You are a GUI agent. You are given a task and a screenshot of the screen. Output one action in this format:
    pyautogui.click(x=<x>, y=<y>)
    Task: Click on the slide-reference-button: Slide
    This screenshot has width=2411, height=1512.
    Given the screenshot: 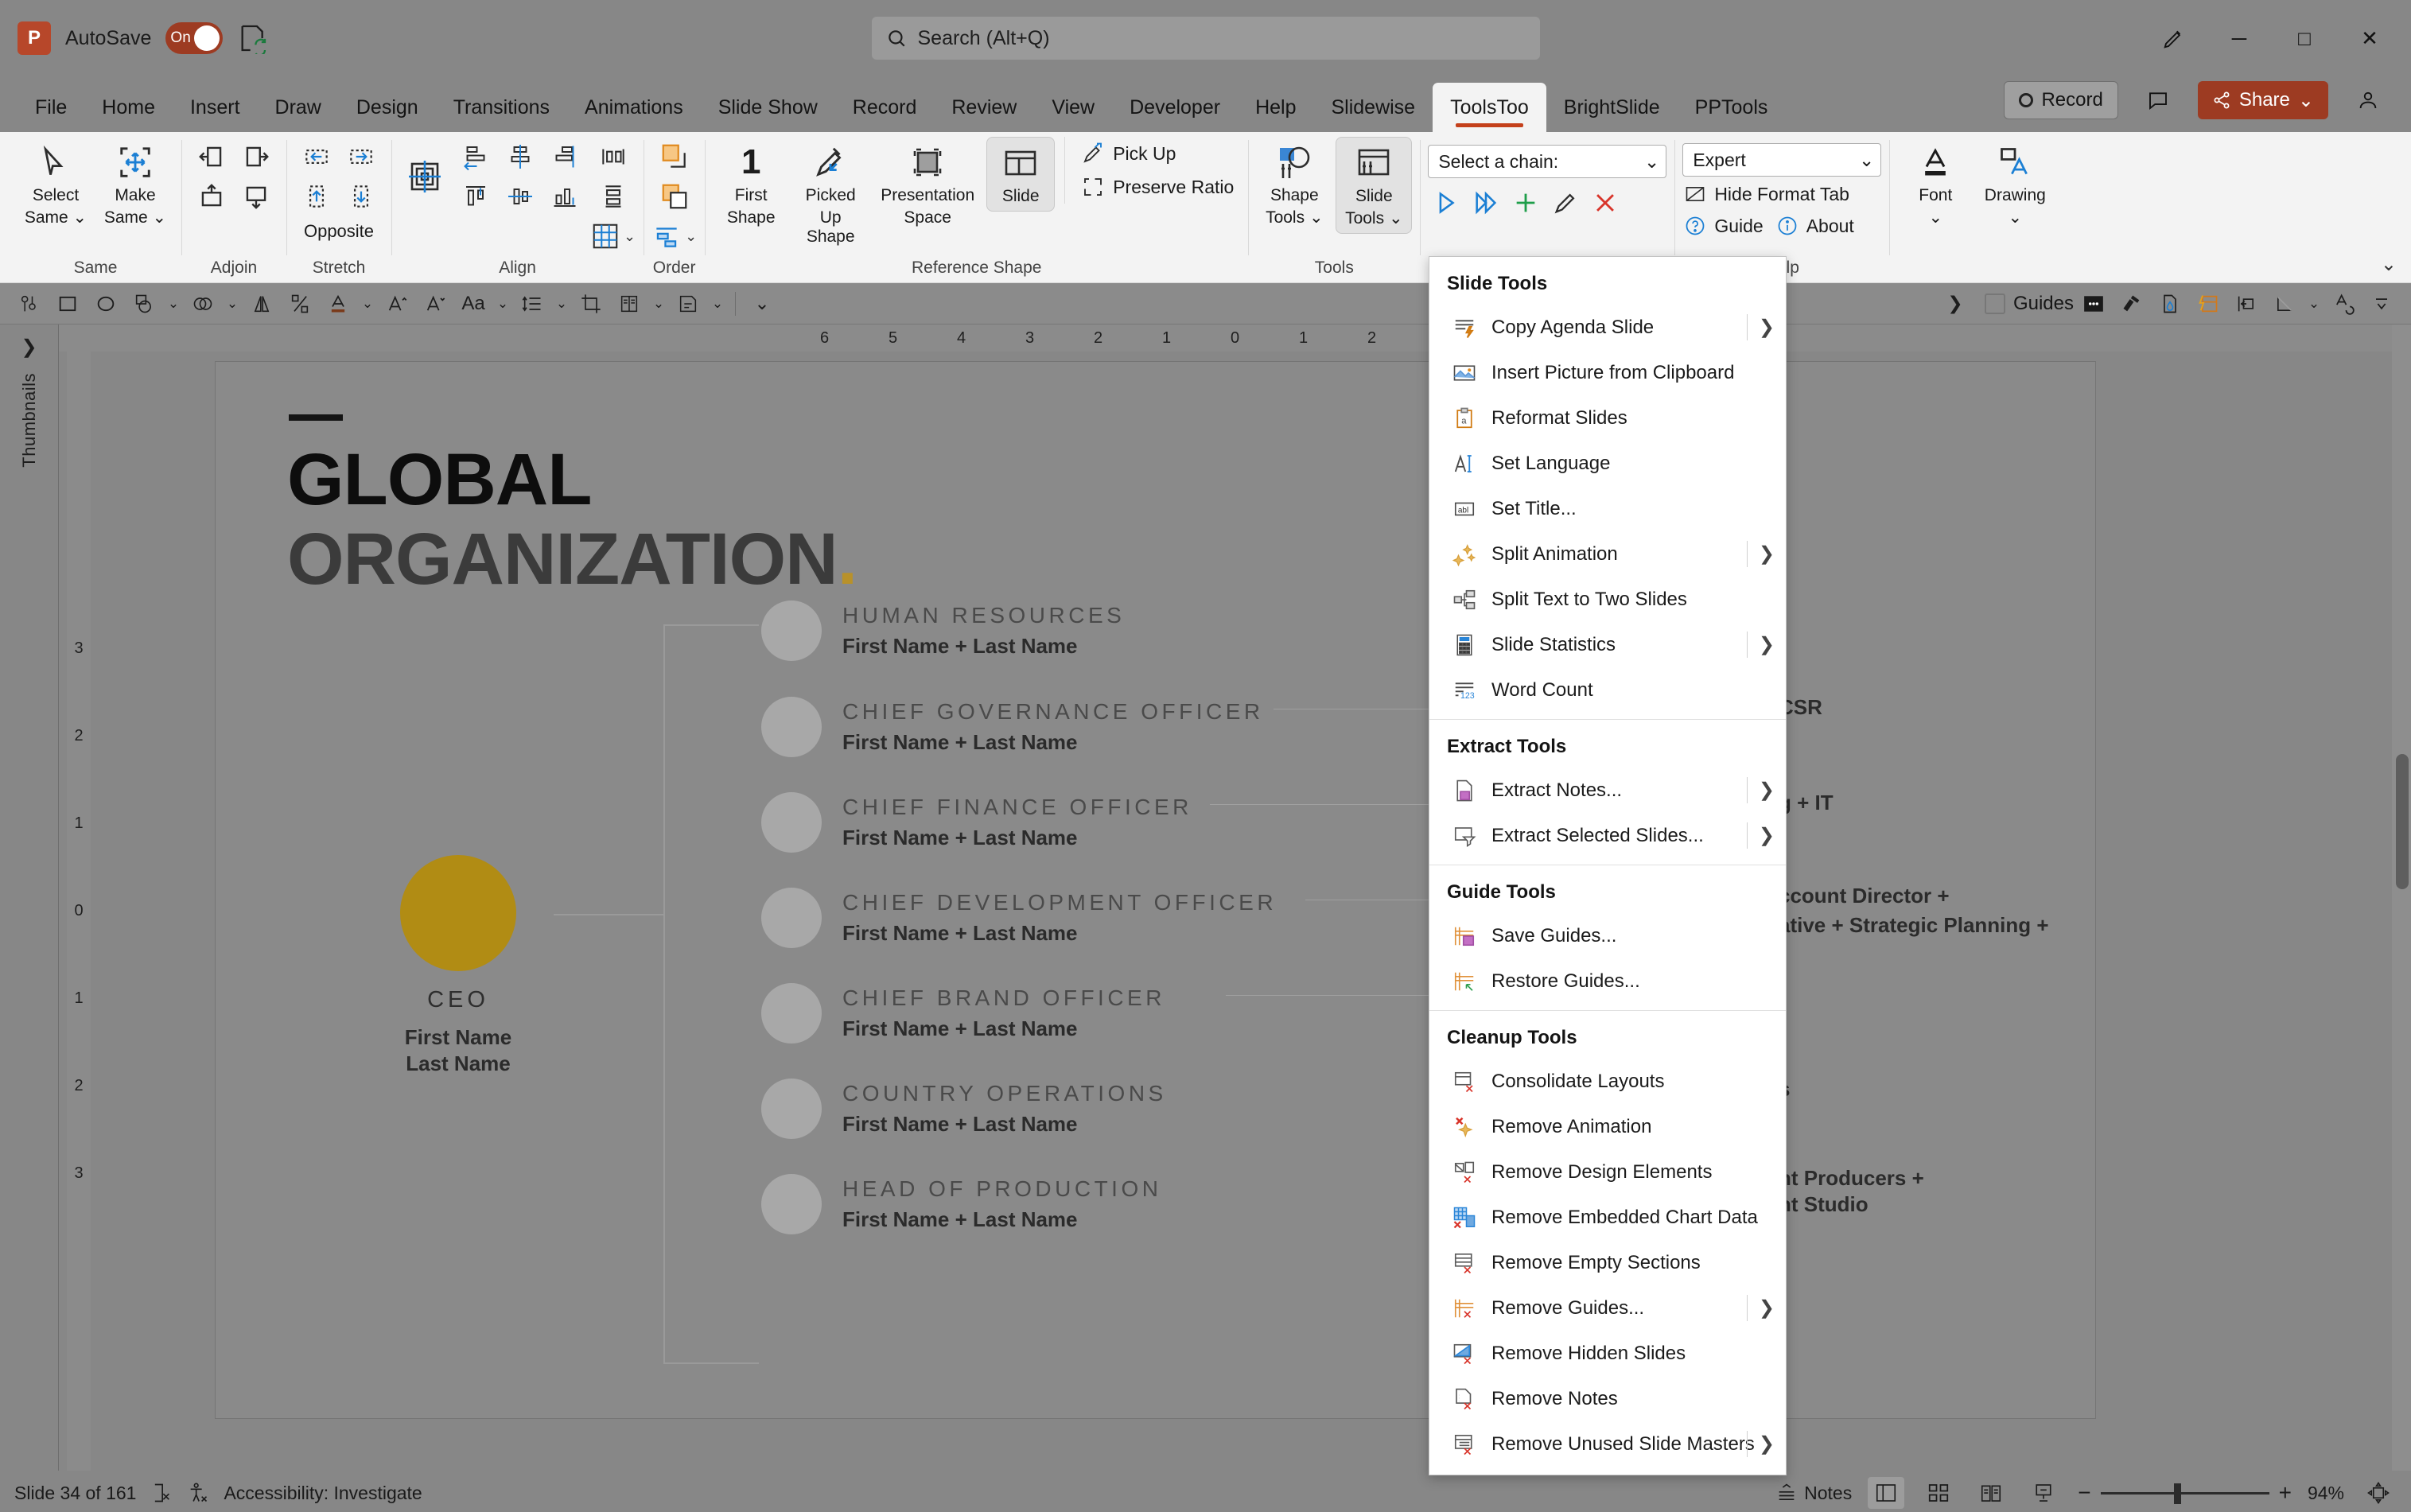 What is the action you would take?
    pyautogui.click(x=1021, y=174)
    